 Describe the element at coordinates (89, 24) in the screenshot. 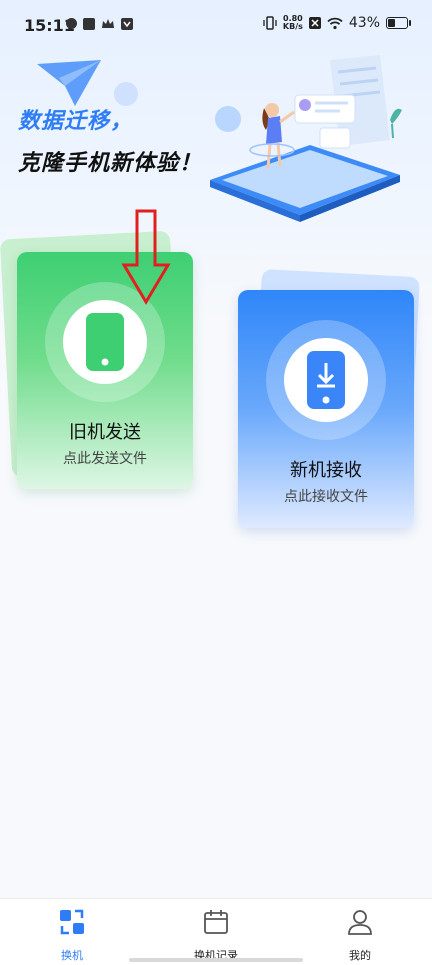

I see `play-icon` at that location.